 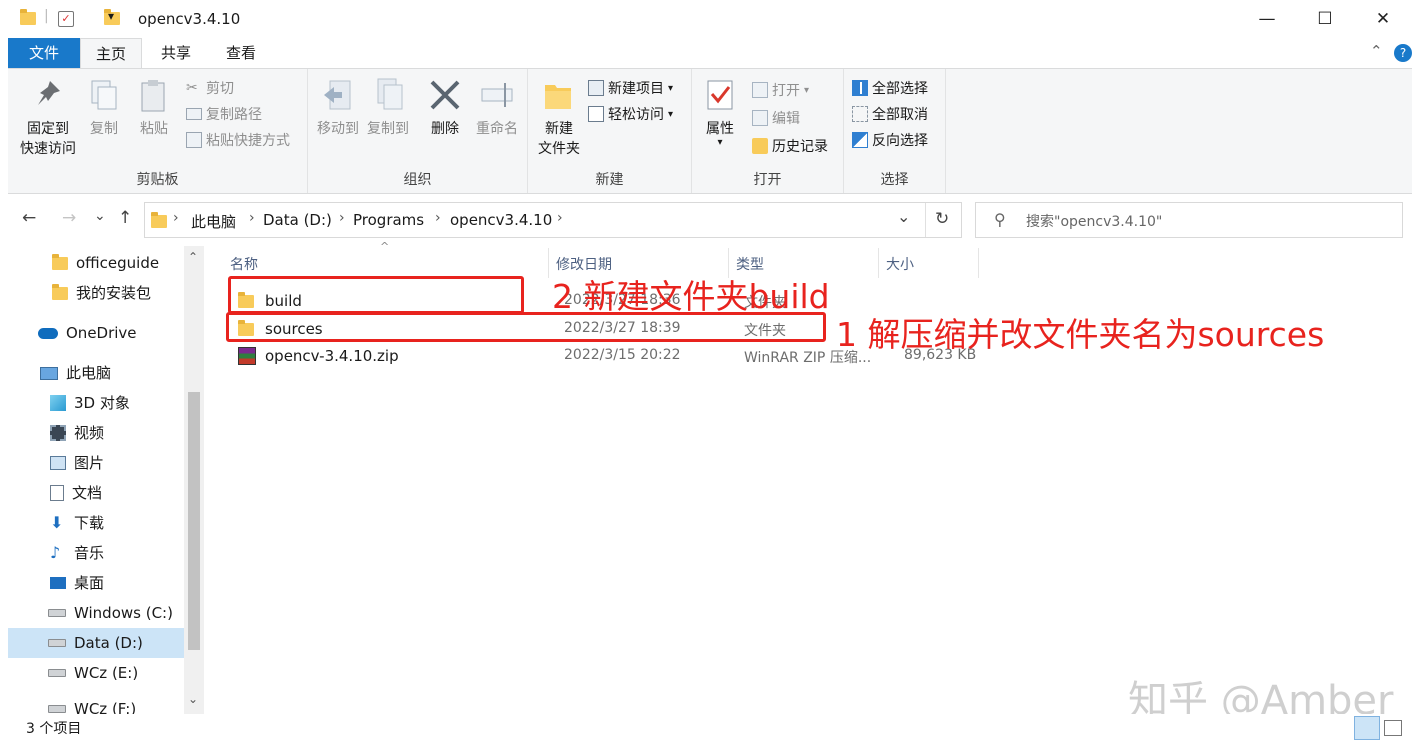 I want to click on search-box: ⚲ 搜索"opencv3.4.10", so click(x=1189, y=220).